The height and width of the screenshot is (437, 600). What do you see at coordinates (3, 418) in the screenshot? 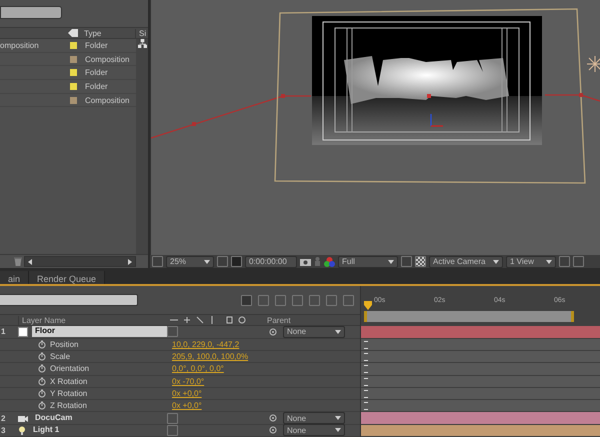
I see `layer-number: 2` at bounding box center [3, 418].